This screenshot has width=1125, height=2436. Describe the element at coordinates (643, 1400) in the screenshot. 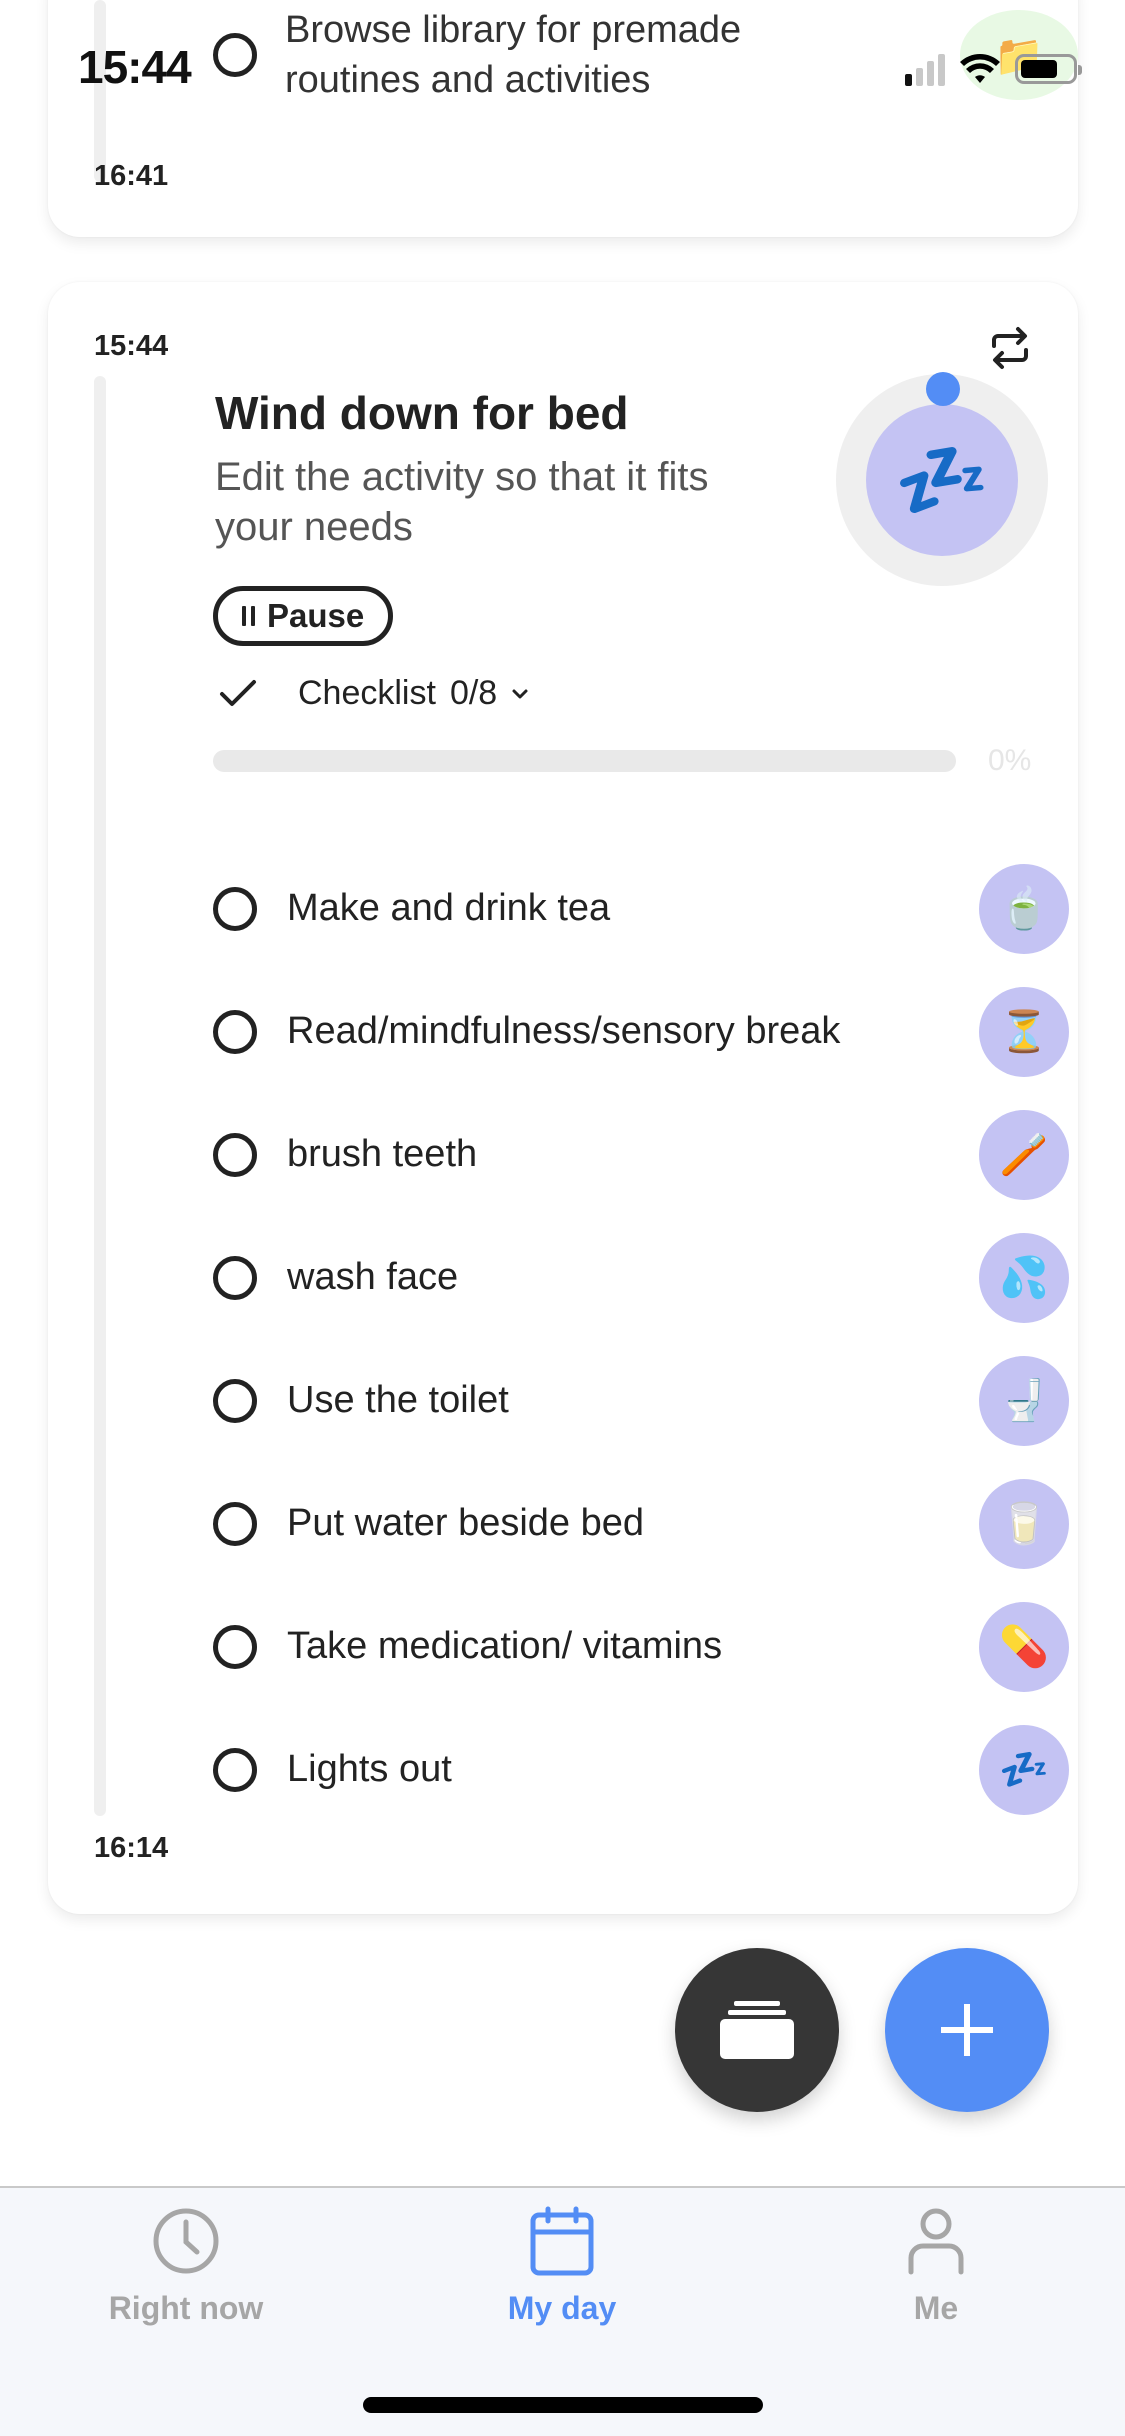

I see `checklist-item: Use the toilet 🚽` at that location.